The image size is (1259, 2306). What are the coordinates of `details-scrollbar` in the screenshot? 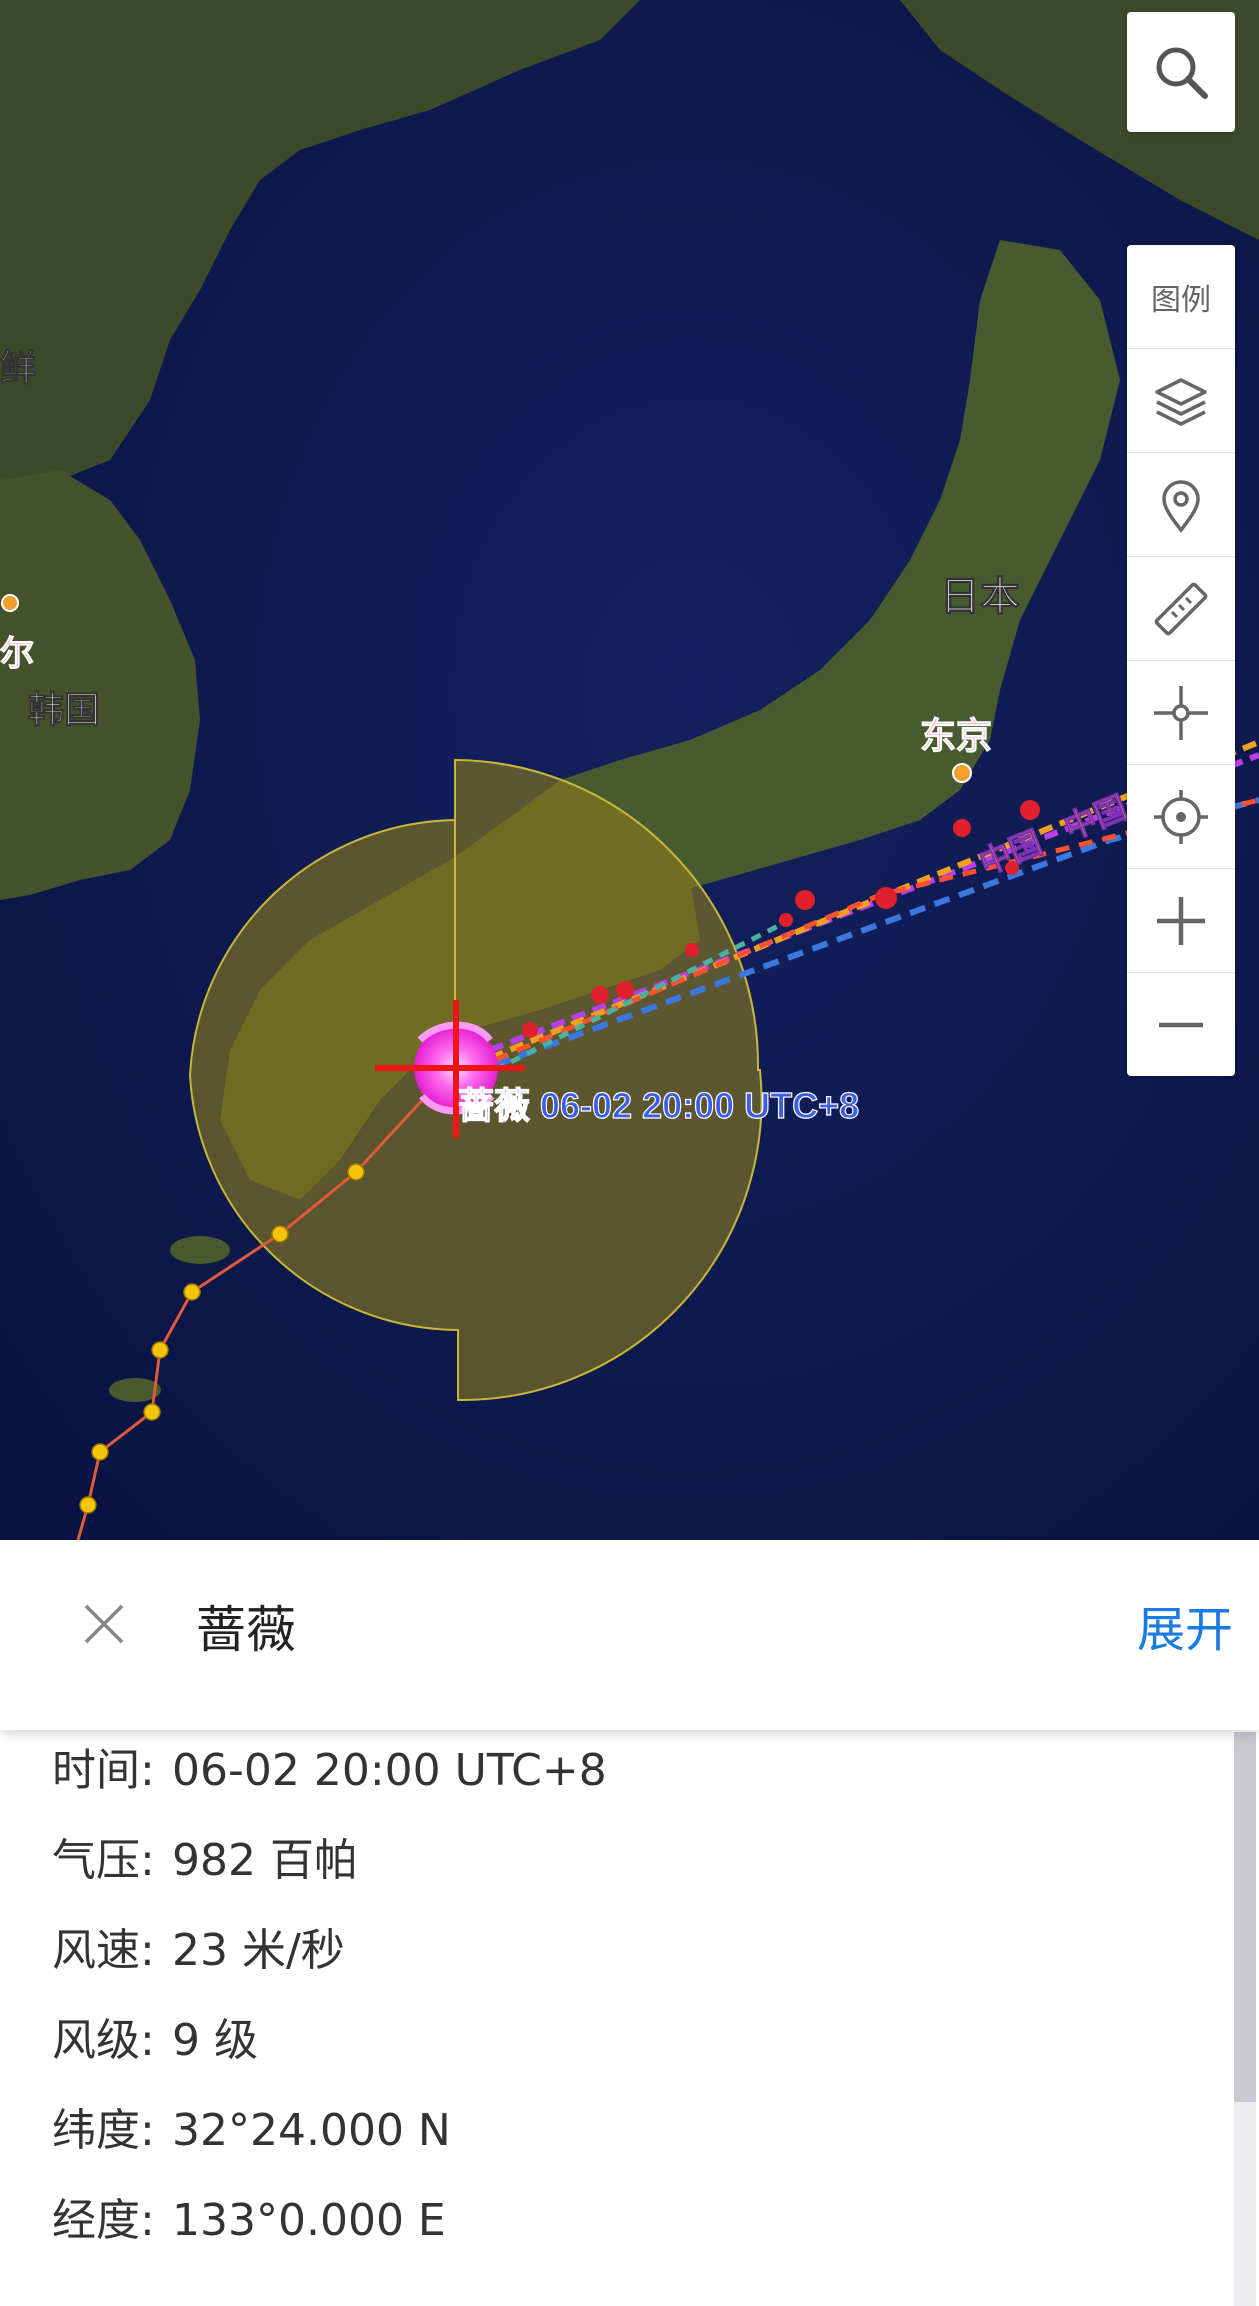 It's located at (1245, 2019).